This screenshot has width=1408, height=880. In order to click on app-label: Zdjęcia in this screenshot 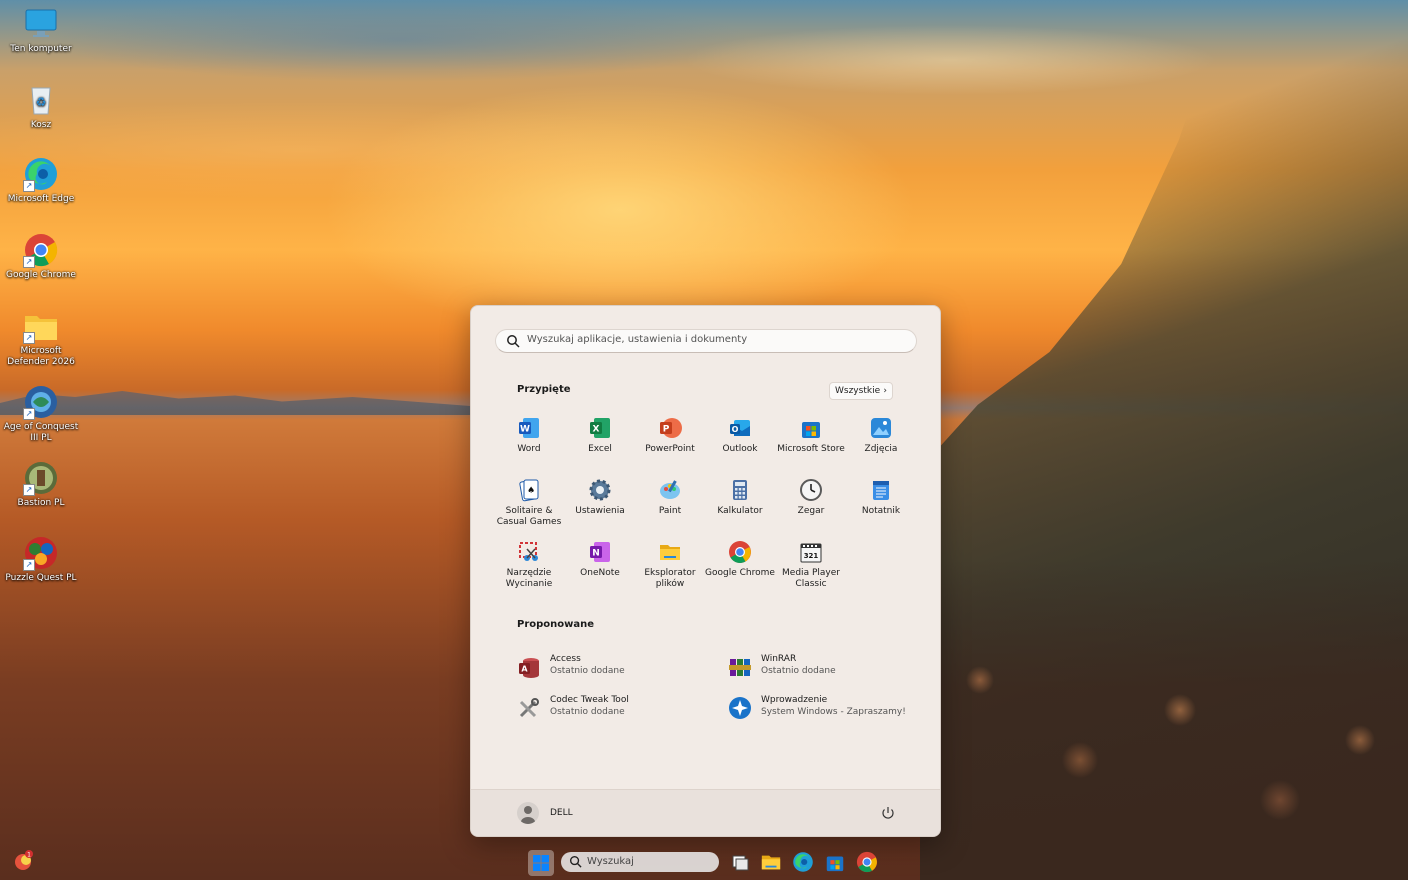, I will do `click(881, 449)`.